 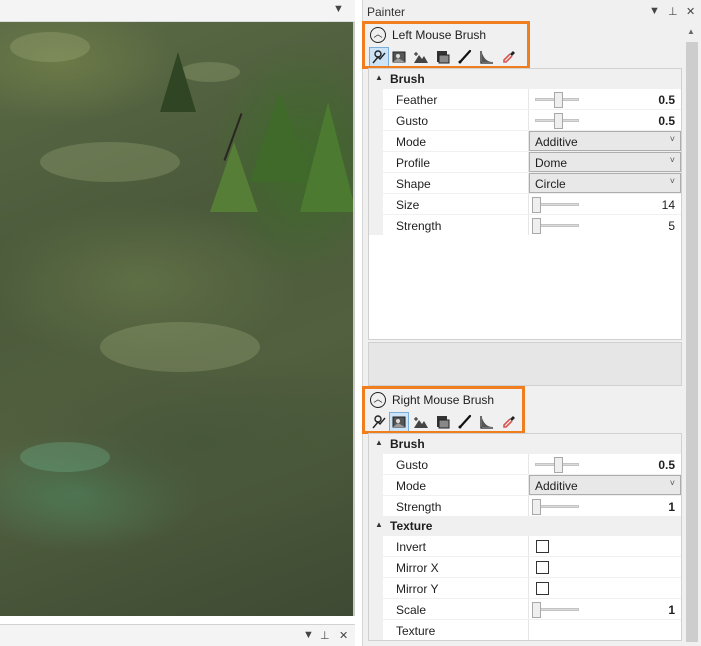 What do you see at coordinates (177, 11) in the screenshot?
I see `viewport-header: ▼` at bounding box center [177, 11].